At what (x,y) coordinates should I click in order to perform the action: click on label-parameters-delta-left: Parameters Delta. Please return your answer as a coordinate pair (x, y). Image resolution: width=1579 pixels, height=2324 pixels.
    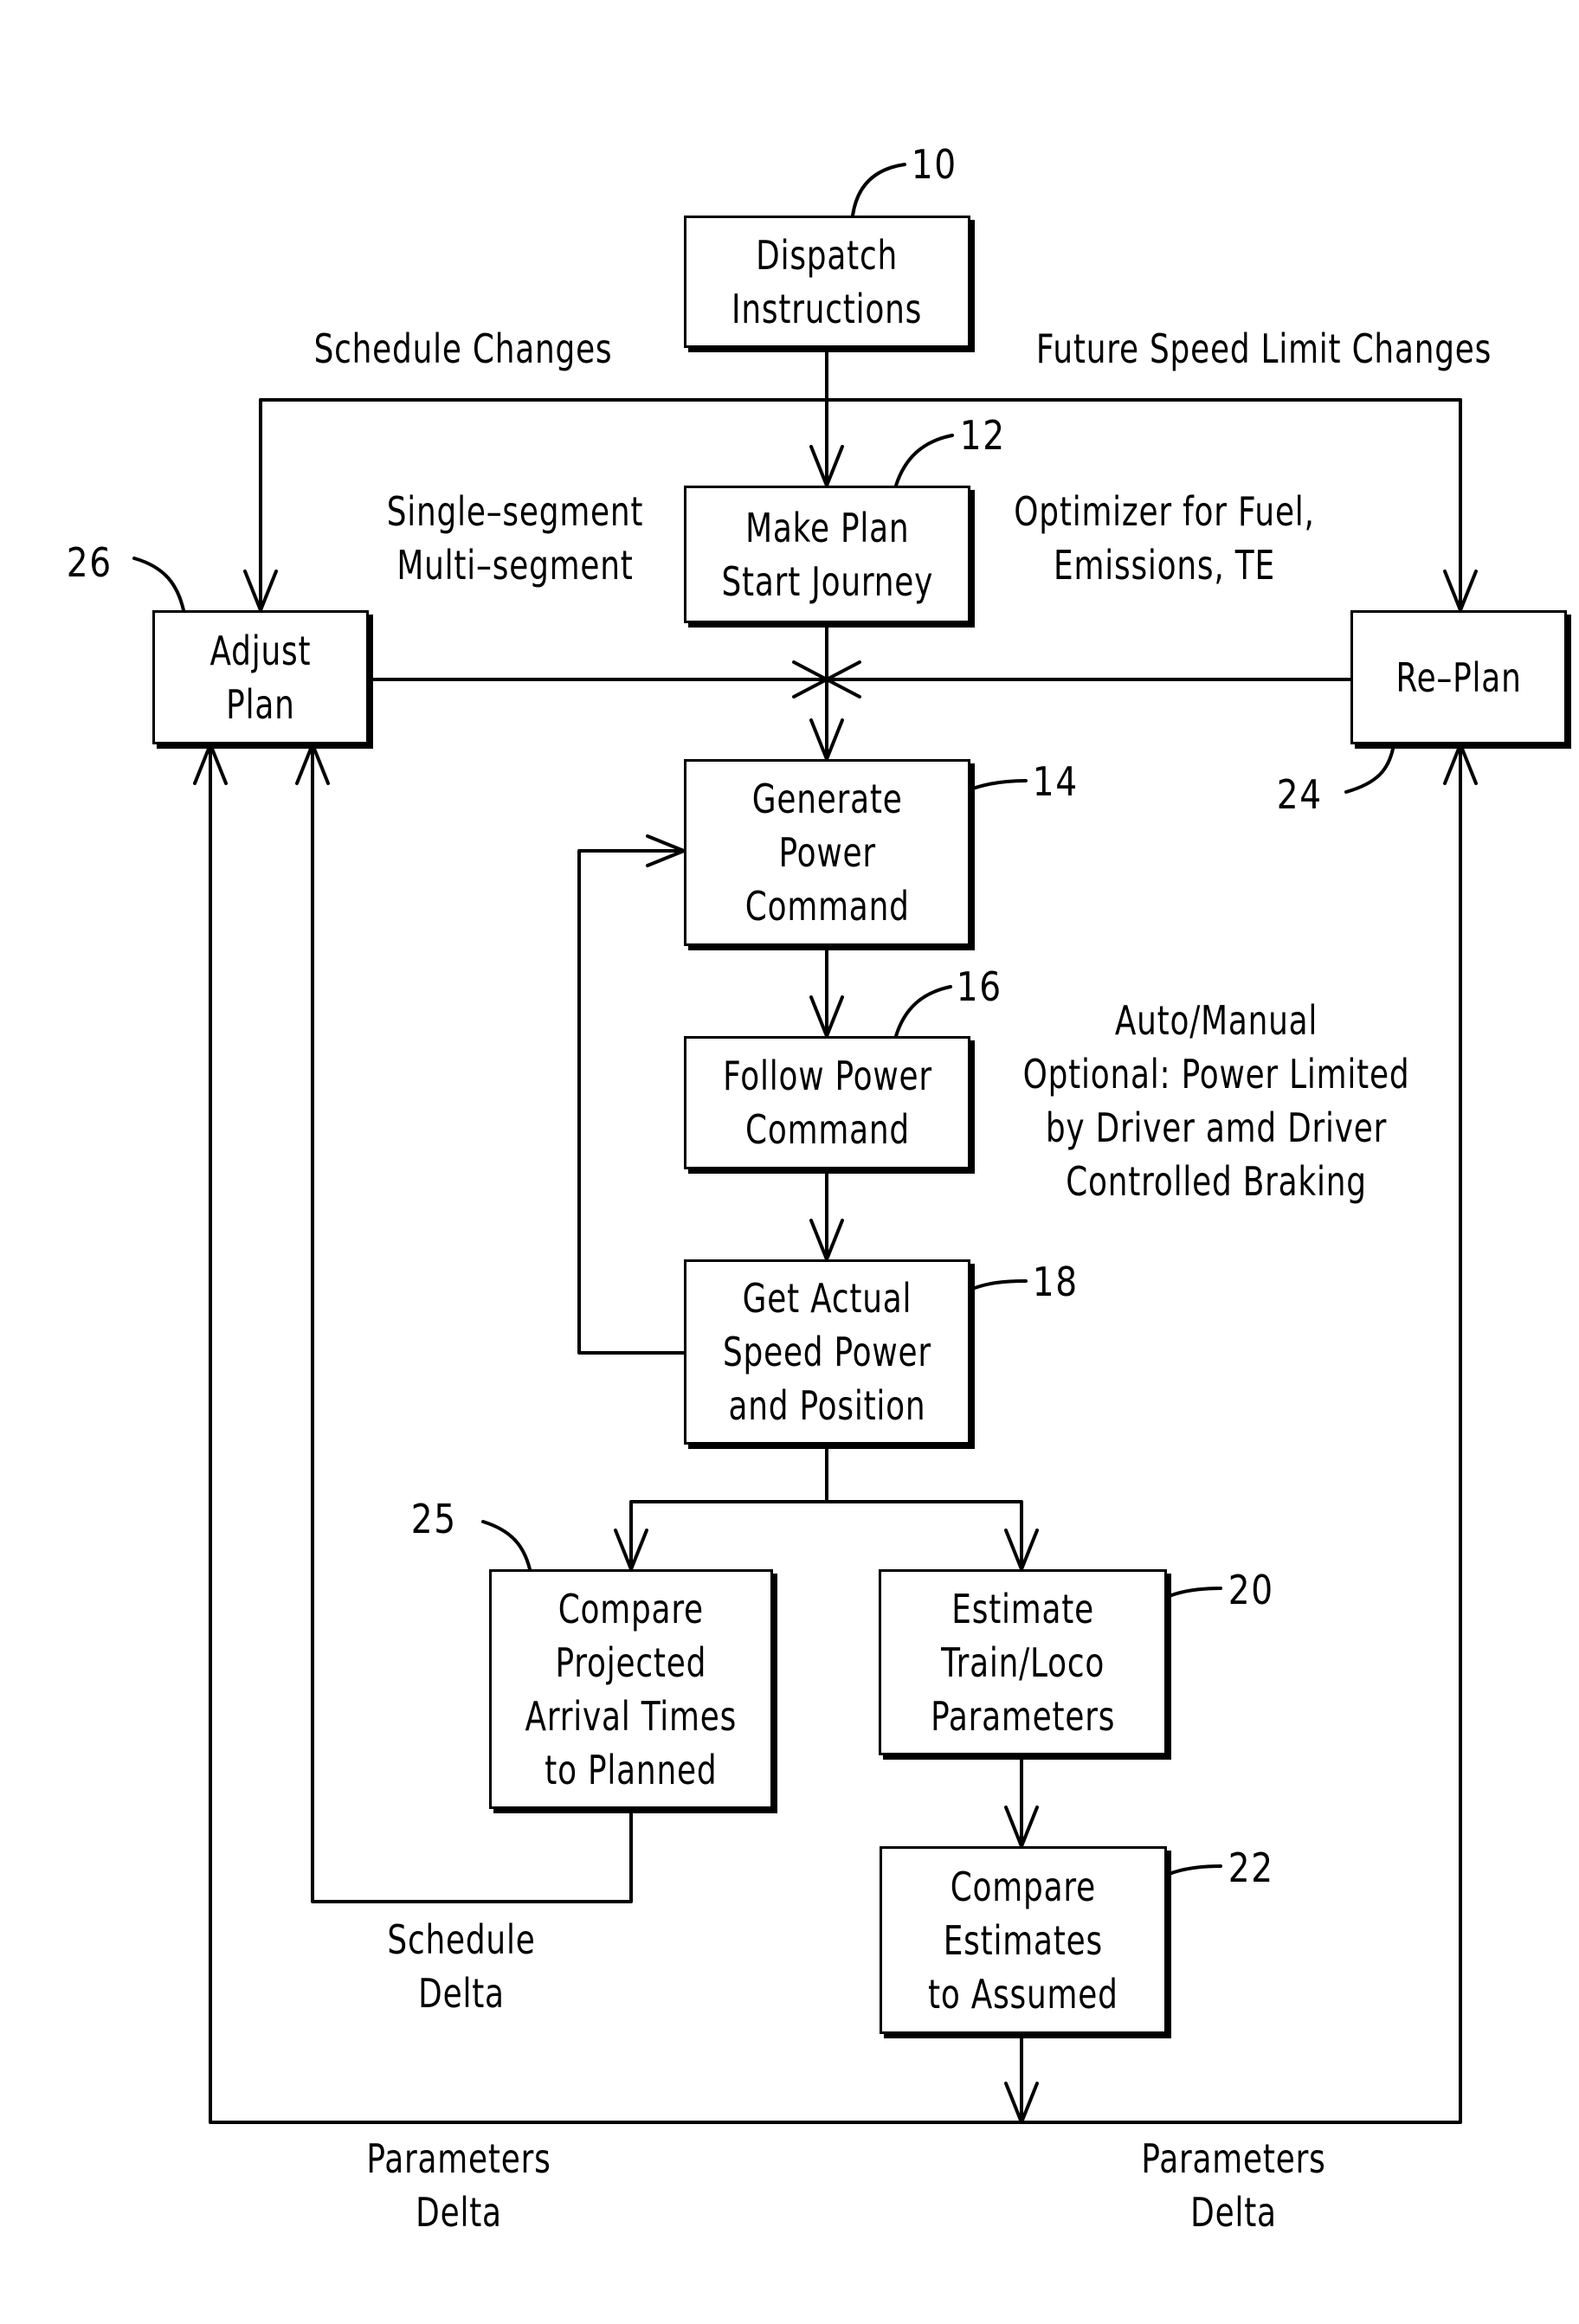
    Looking at the image, I should click on (458, 2185).